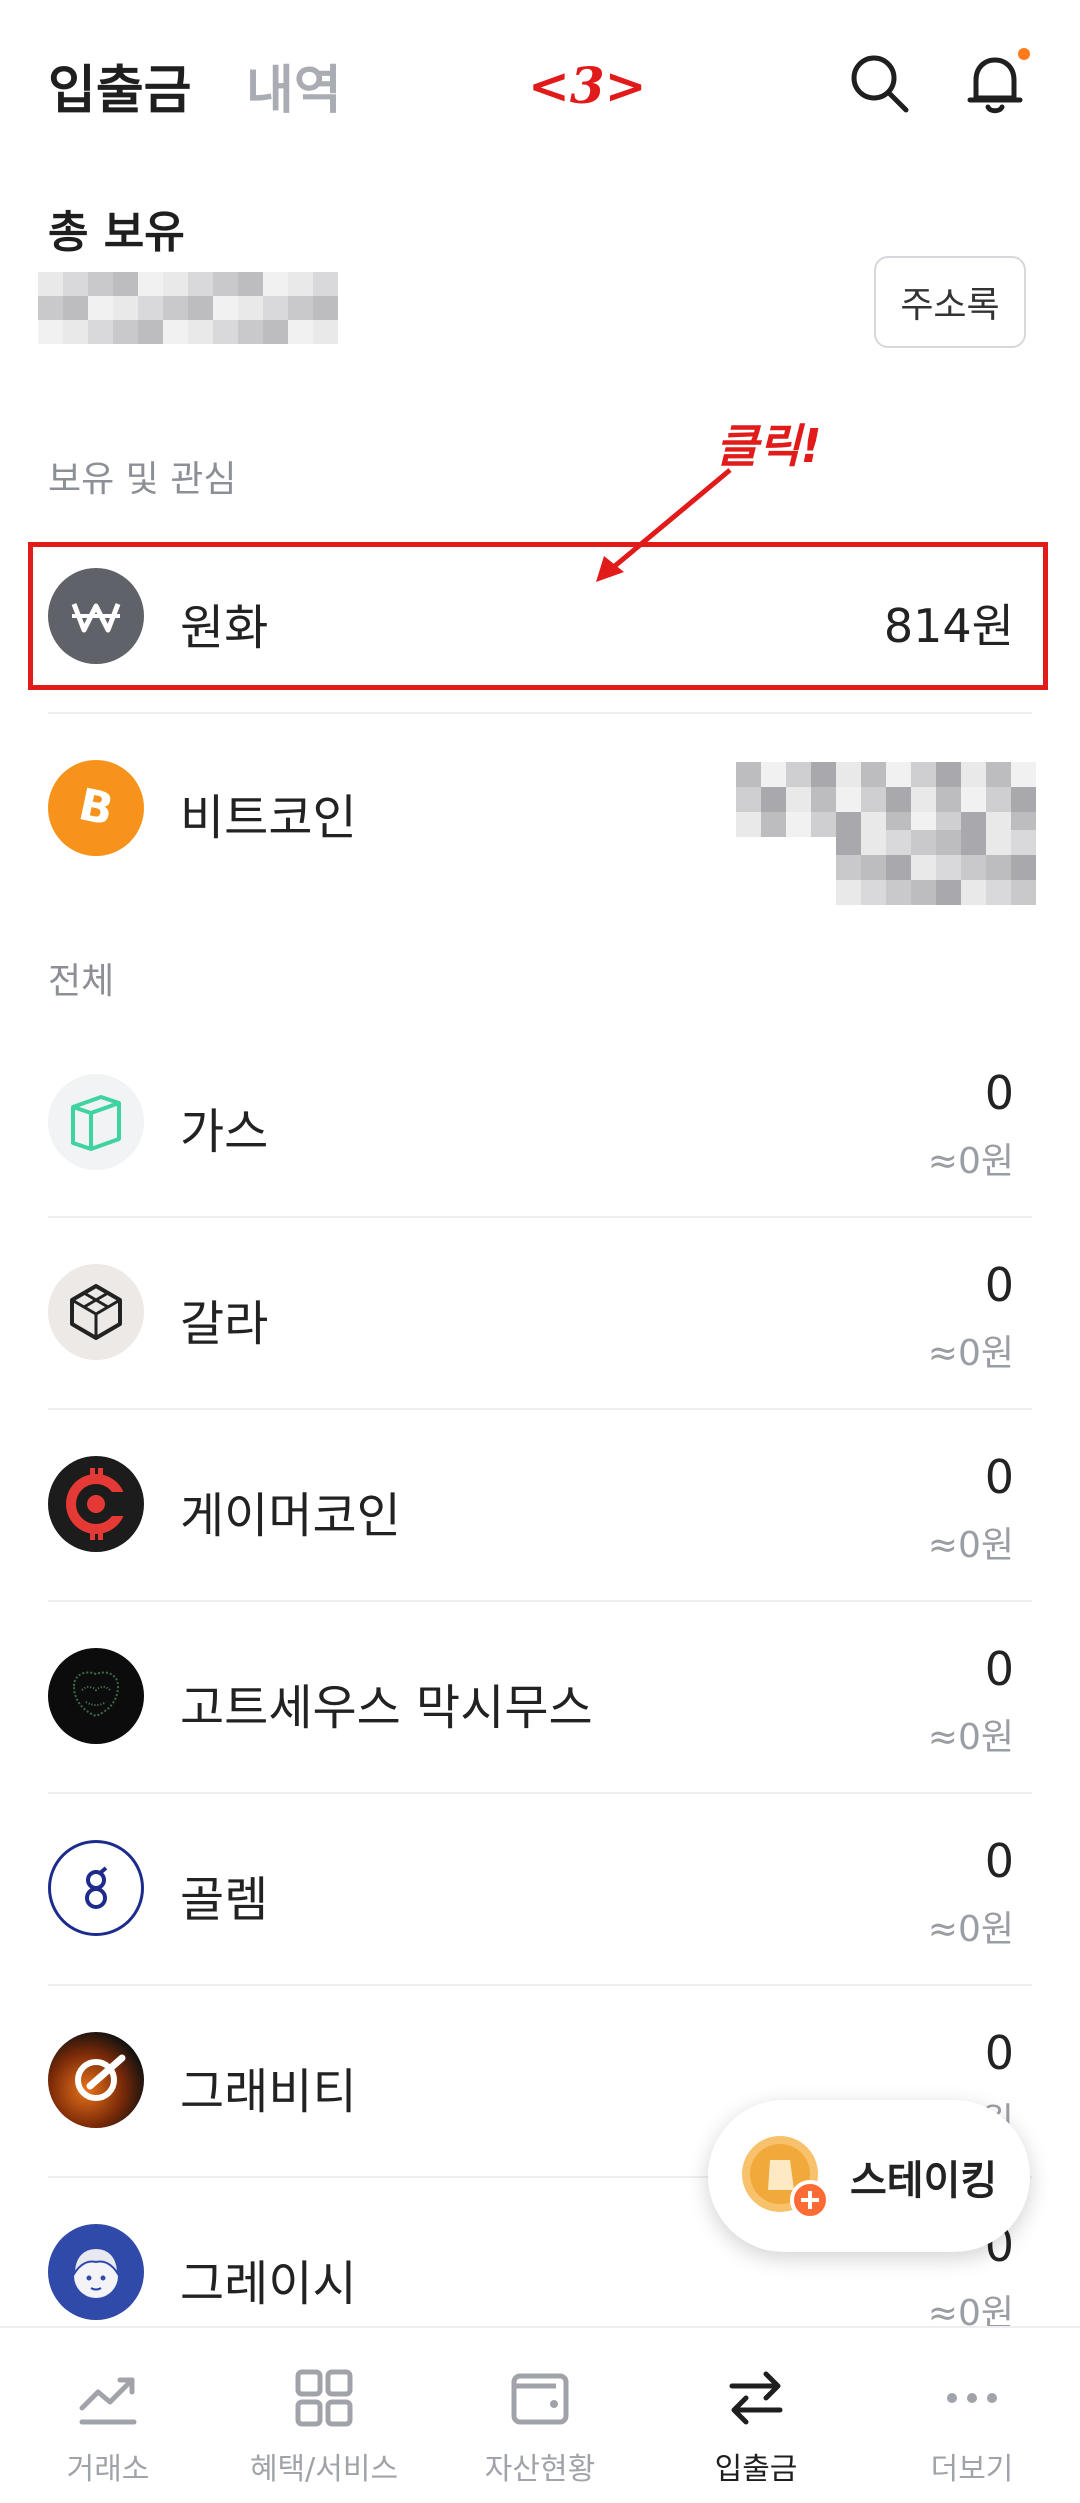  What do you see at coordinates (786, 2178) in the screenshot?
I see `staking-coin-icon` at bounding box center [786, 2178].